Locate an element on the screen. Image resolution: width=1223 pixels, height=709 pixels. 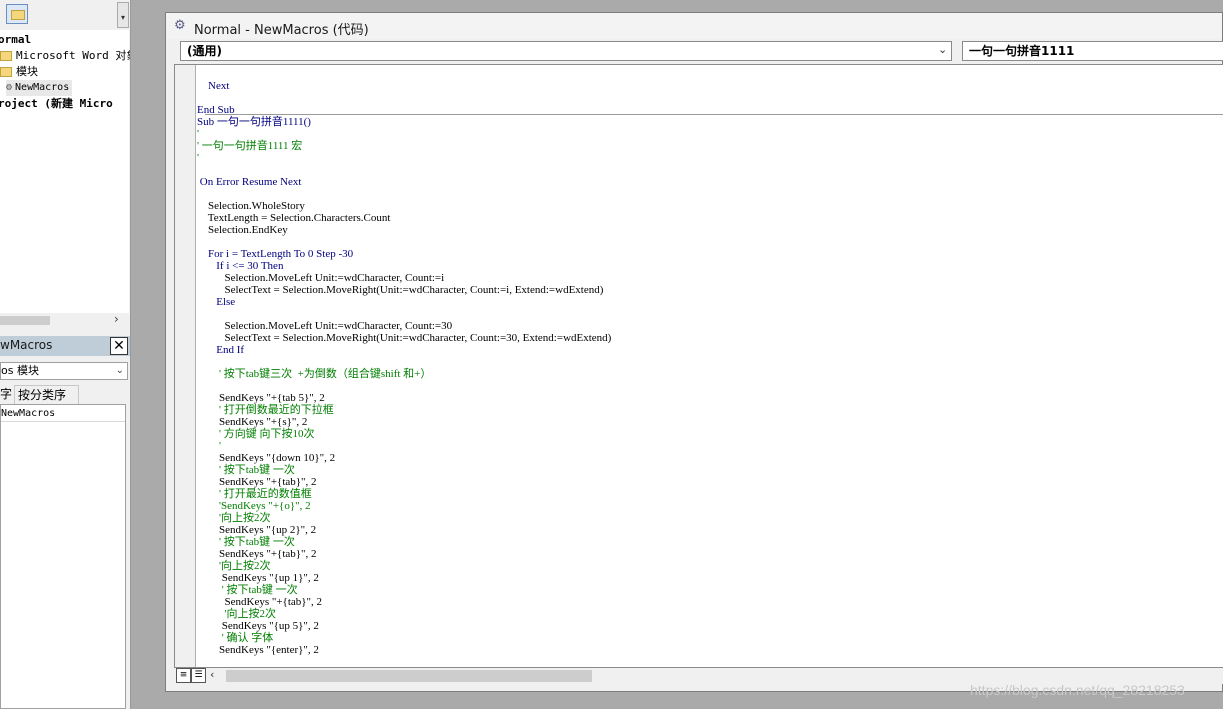
code-line: Selection.EndKey is located at coordinates (242, 230).